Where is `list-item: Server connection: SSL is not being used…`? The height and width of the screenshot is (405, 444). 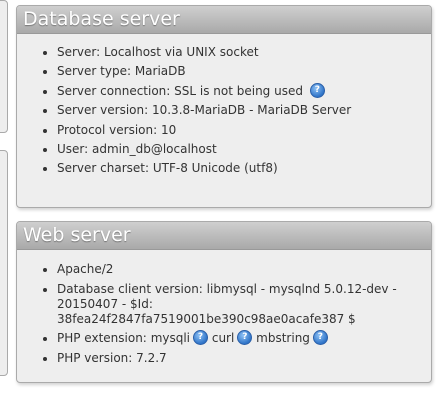 list-item: Server connection: SSL is not being used… is located at coordinates (241, 90).